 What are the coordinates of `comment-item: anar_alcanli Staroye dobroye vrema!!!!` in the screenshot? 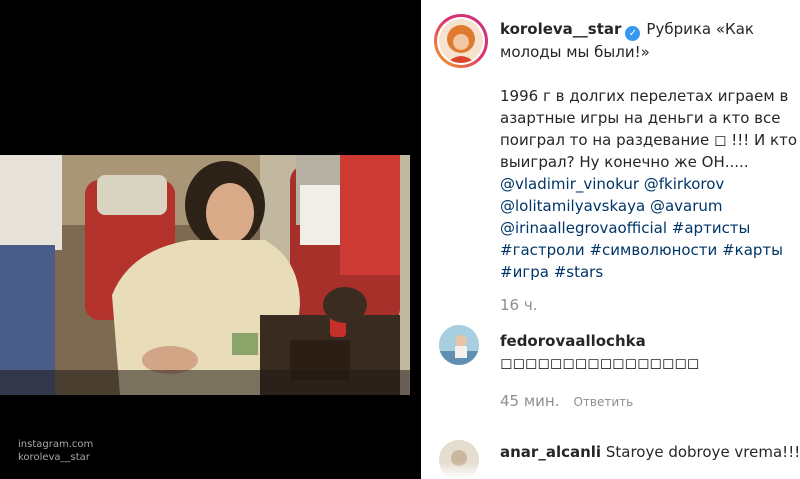 It's located at (650, 452).